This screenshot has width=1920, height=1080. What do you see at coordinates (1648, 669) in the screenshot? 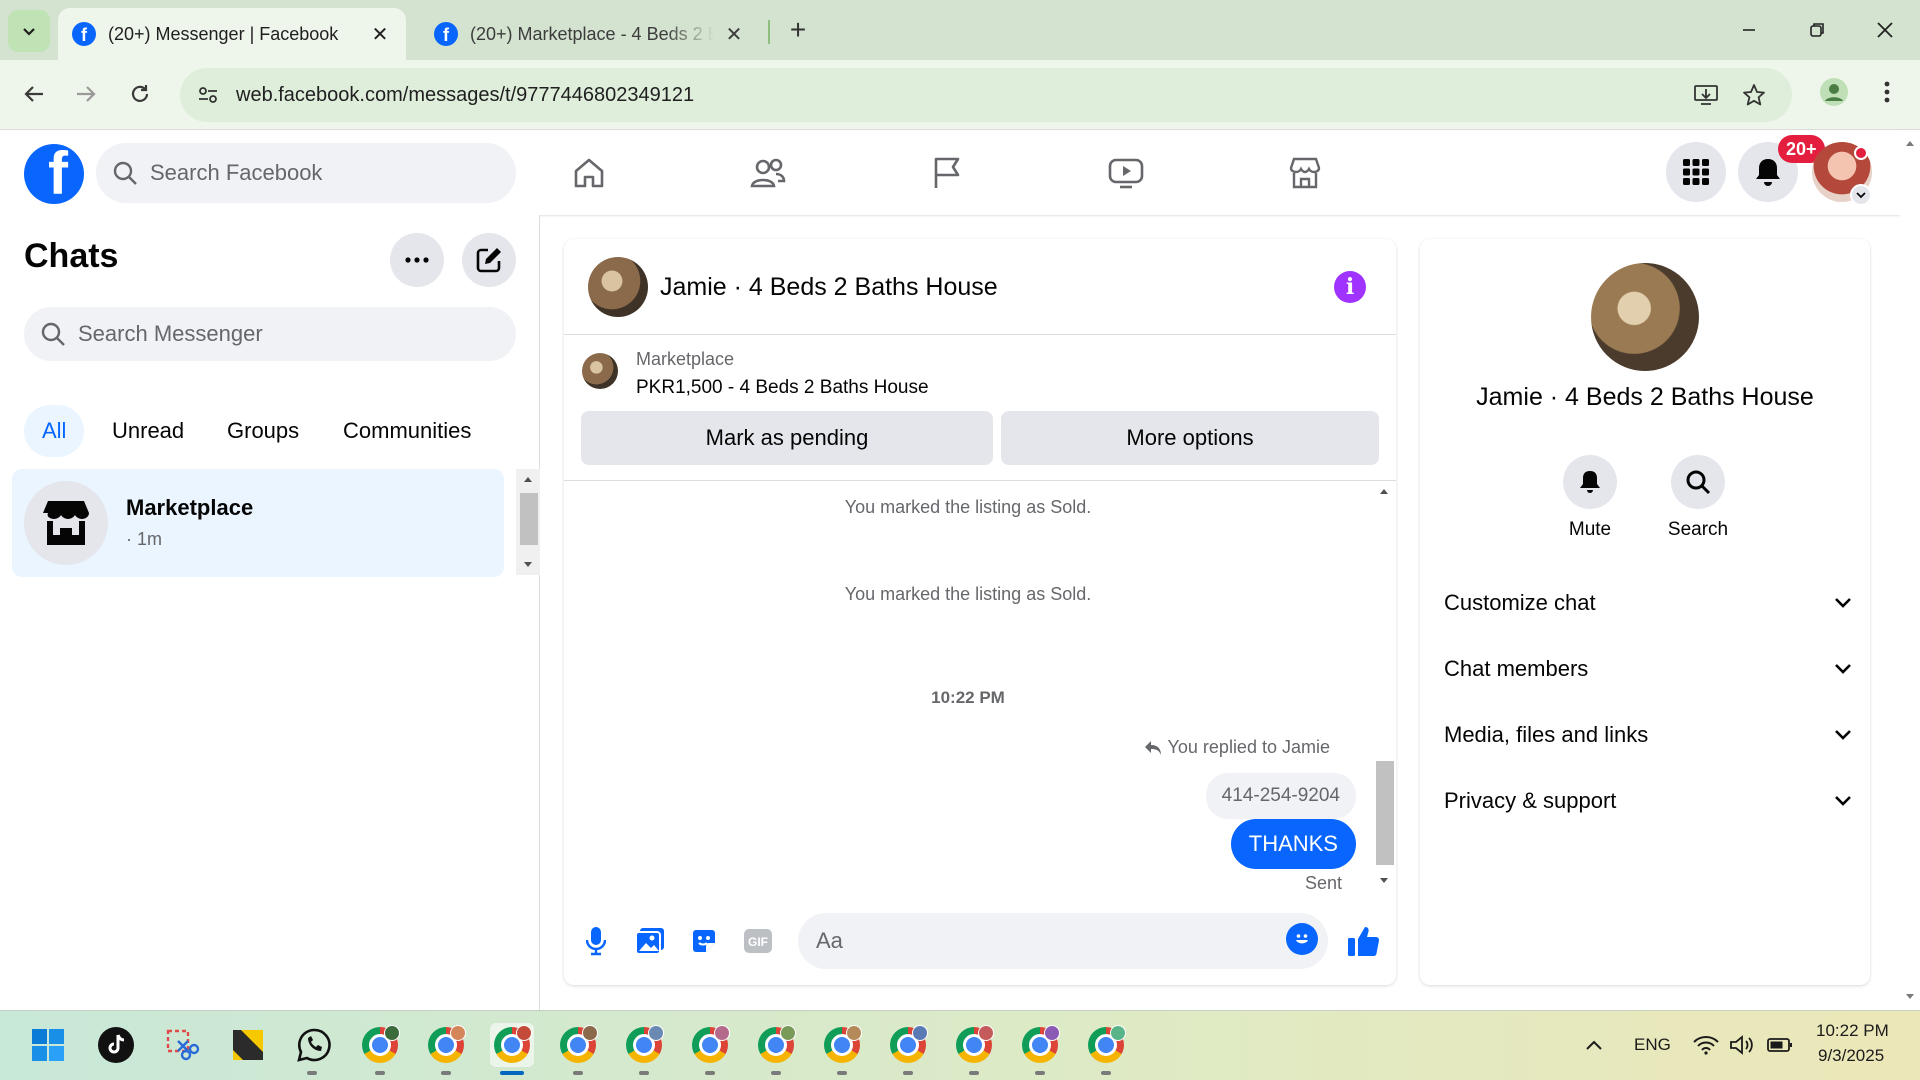
I see `chat-members-section: Chat members` at bounding box center [1648, 669].